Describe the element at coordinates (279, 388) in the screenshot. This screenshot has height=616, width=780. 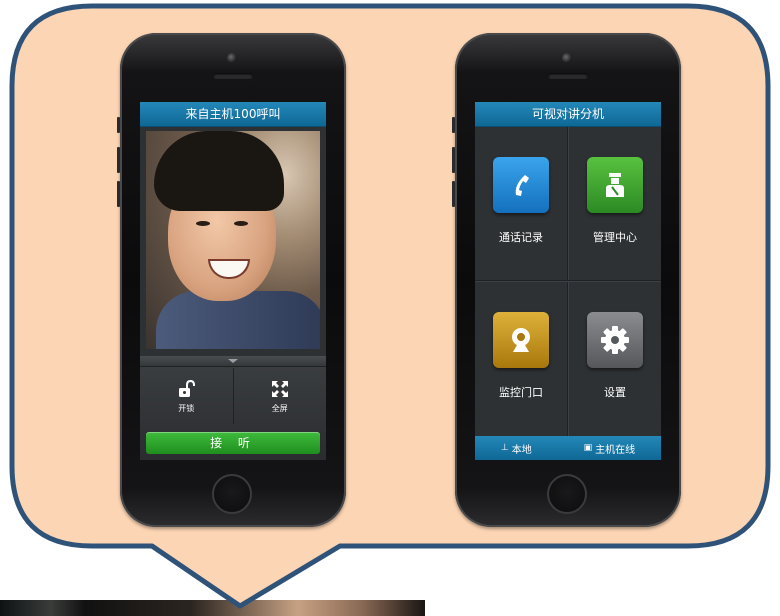
I see `fullscreen-icon` at that location.